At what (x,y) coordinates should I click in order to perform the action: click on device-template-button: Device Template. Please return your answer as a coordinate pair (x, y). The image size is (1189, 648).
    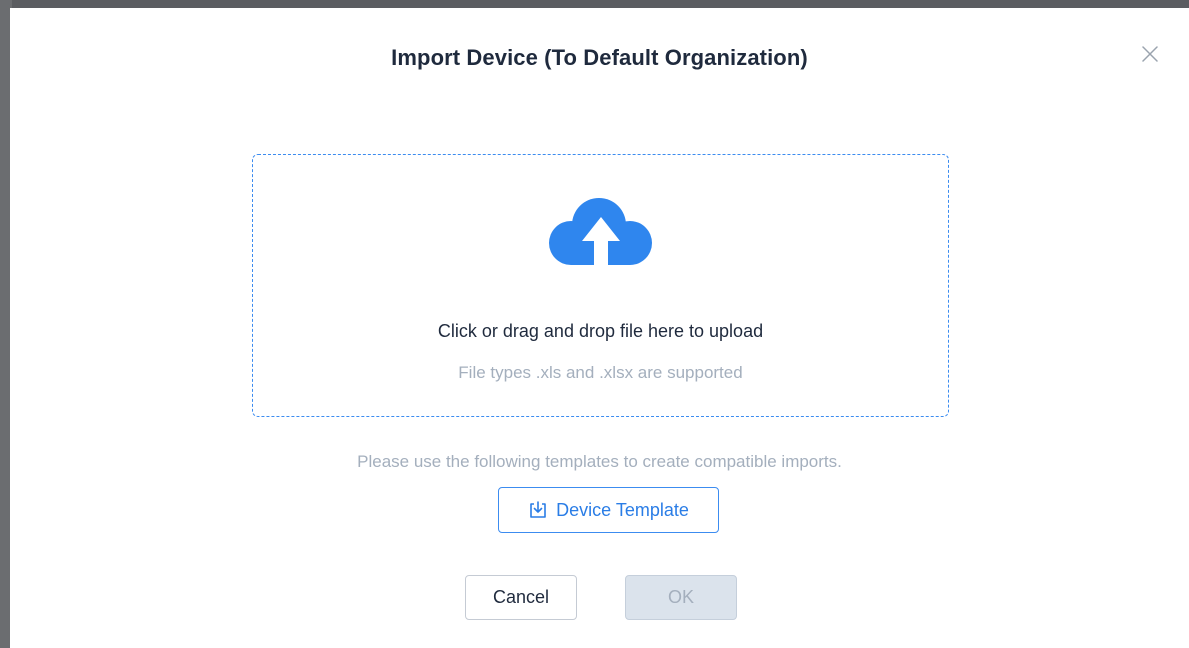
    Looking at the image, I should click on (608, 510).